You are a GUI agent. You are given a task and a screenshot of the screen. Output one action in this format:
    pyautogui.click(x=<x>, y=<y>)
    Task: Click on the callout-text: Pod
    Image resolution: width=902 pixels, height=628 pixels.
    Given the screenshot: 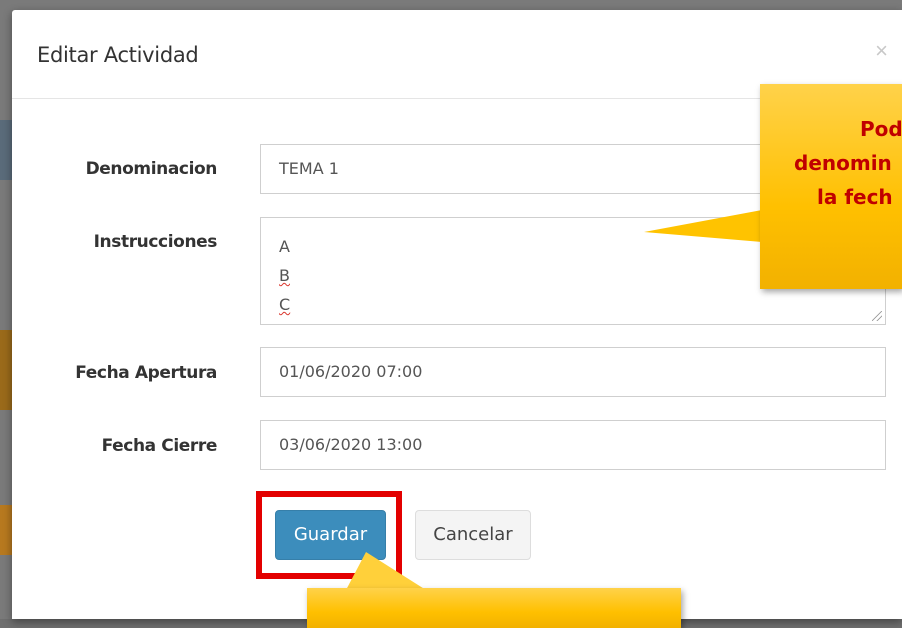 What is the action you would take?
    pyautogui.click(x=881, y=129)
    